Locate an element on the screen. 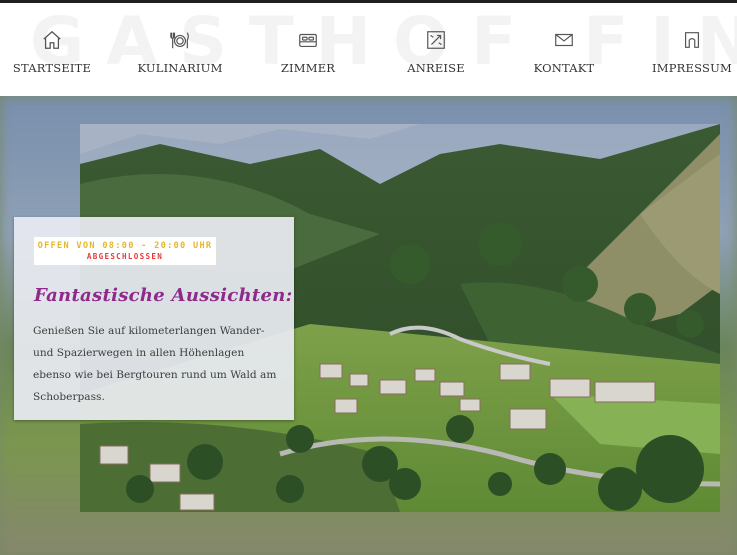 The height and width of the screenshot is (555, 737). nav-item-anreise: Anreise is located at coordinates (436, 52).